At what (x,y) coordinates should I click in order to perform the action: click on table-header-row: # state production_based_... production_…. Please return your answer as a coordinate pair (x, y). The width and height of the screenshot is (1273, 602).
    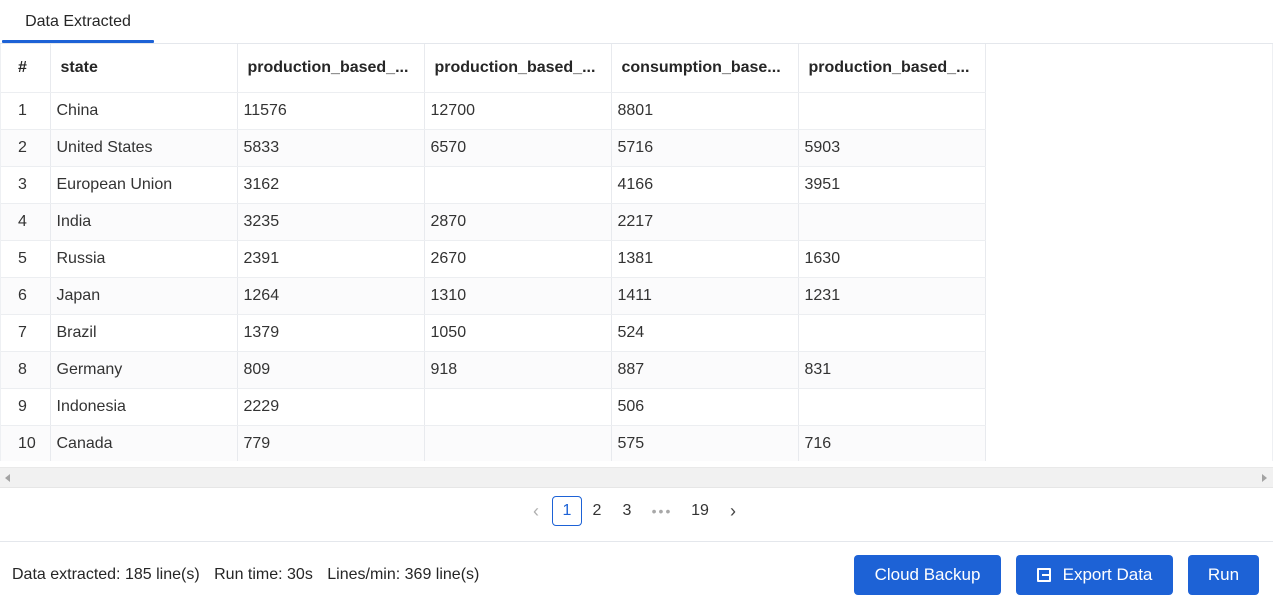
    Looking at the image, I should click on (493, 68).